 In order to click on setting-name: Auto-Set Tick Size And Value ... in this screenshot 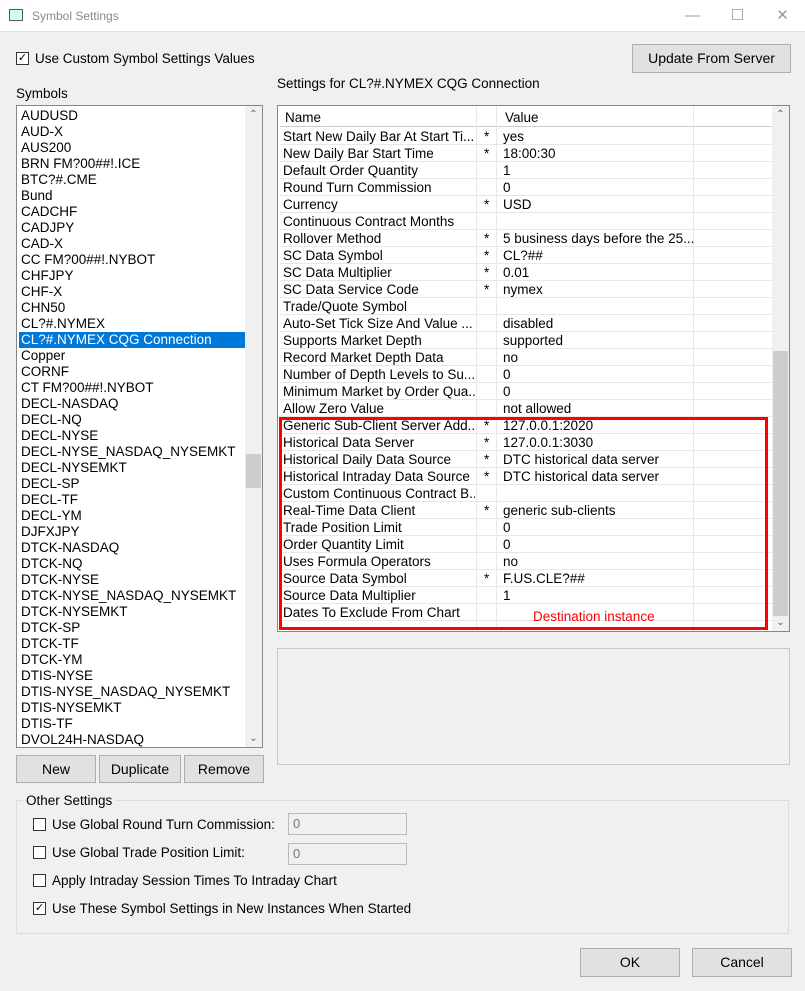, I will do `click(378, 323)`.